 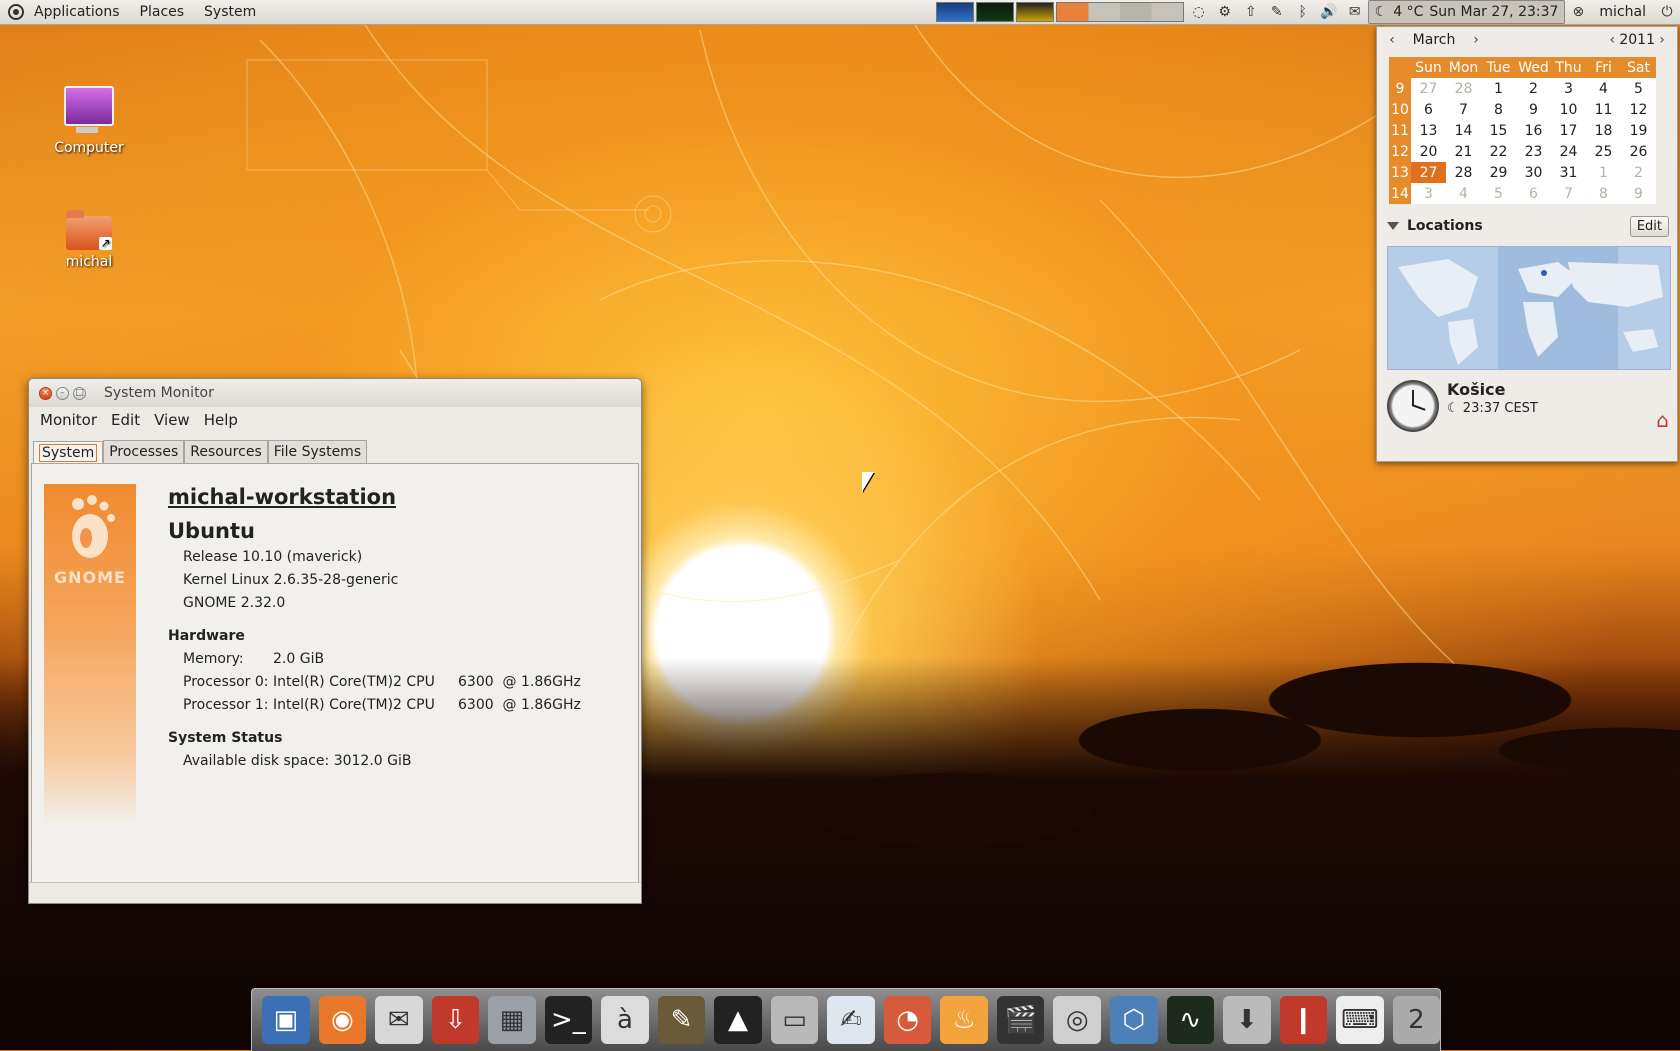 What do you see at coordinates (16, 12) in the screenshot?
I see `ubuntu-logo-icon` at bounding box center [16, 12].